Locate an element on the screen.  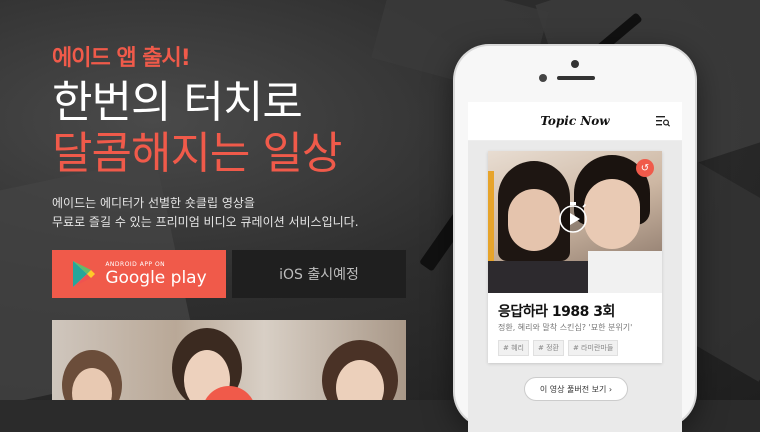
app-logo: Topic Now is located at coordinates (574, 121).